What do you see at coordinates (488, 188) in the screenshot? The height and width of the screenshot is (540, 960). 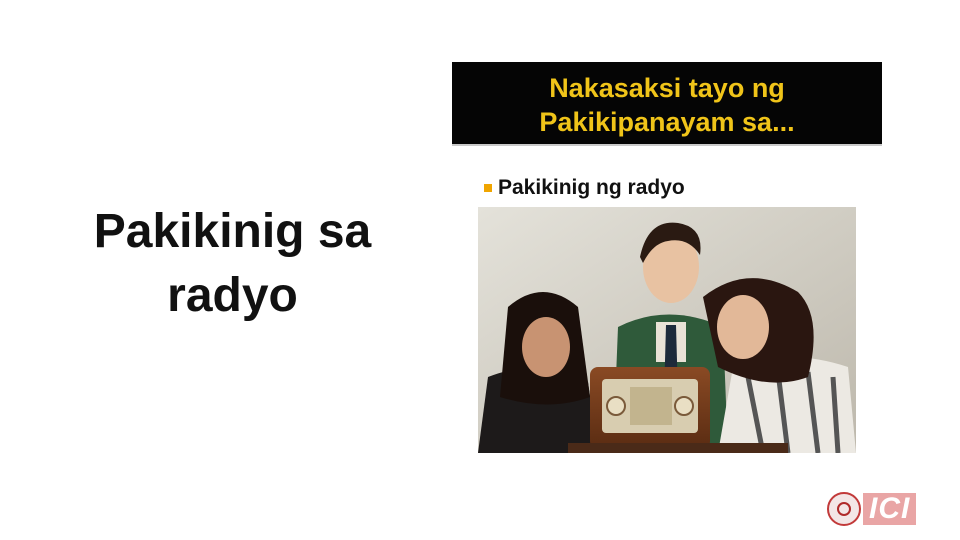 I see `bullet-square-icon` at bounding box center [488, 188].